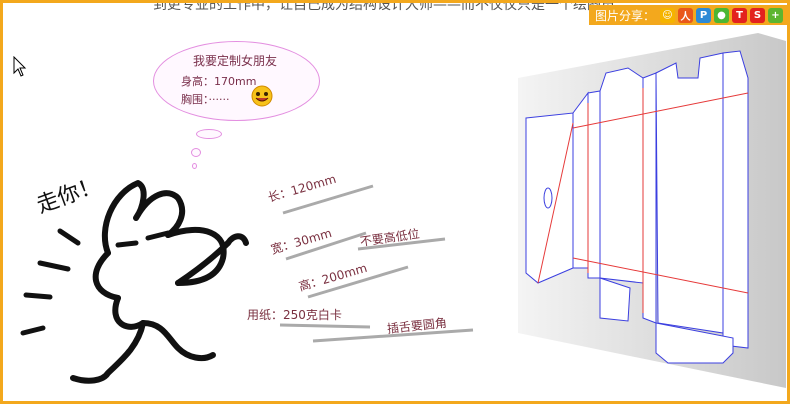 The image size is (790, 404). What do you see at coordinates (194, 166) in the screenshot?
I see `bubble-dot-small` at bounding box center [194, 166].